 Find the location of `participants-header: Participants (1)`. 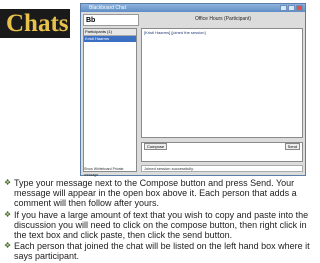

participants-header: Participants (1) is located at coordinates (110, 32).